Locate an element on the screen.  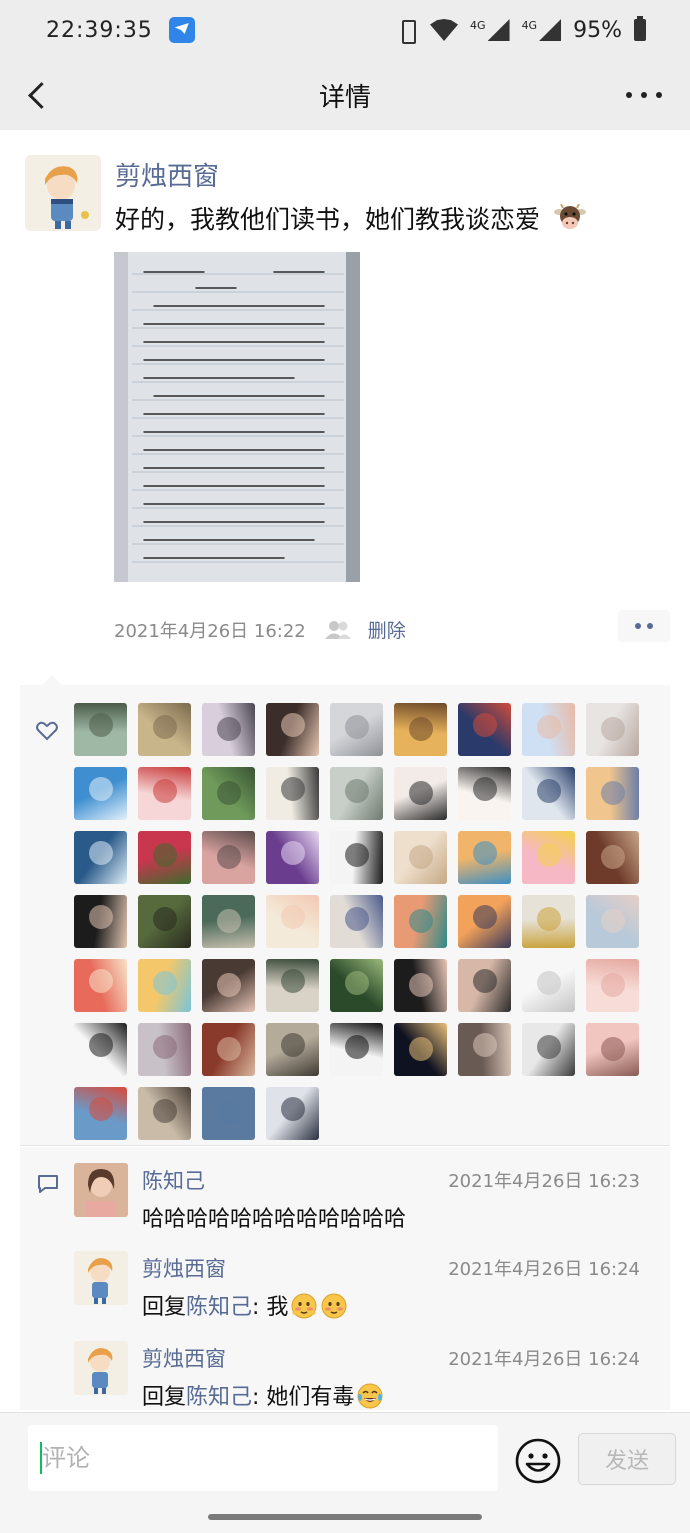
post-photo is located at coordinates (237, 417).